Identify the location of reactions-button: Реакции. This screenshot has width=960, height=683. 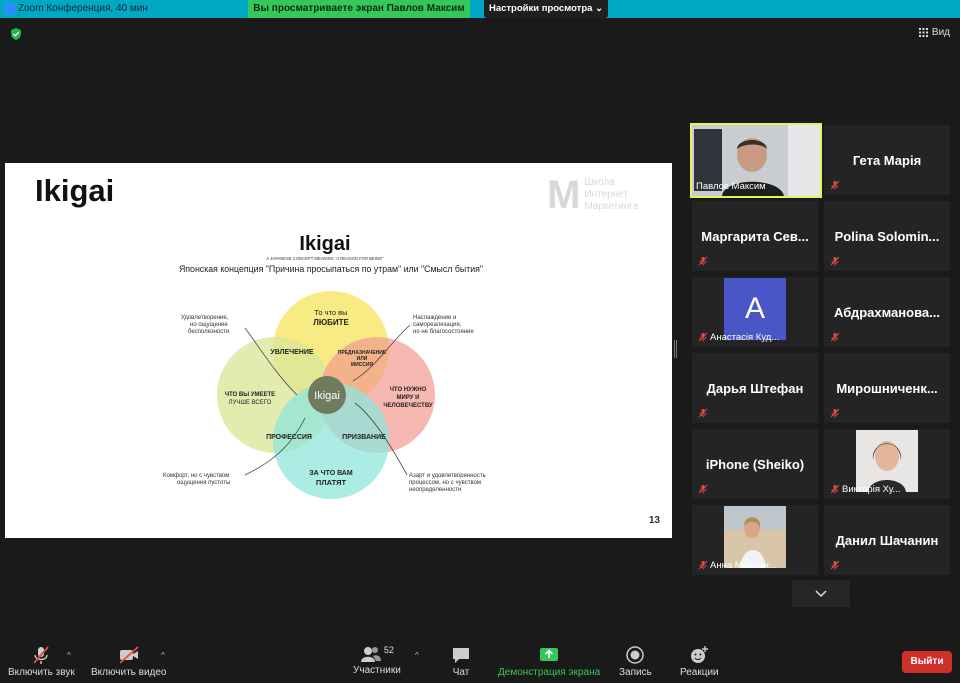
(699, 661).